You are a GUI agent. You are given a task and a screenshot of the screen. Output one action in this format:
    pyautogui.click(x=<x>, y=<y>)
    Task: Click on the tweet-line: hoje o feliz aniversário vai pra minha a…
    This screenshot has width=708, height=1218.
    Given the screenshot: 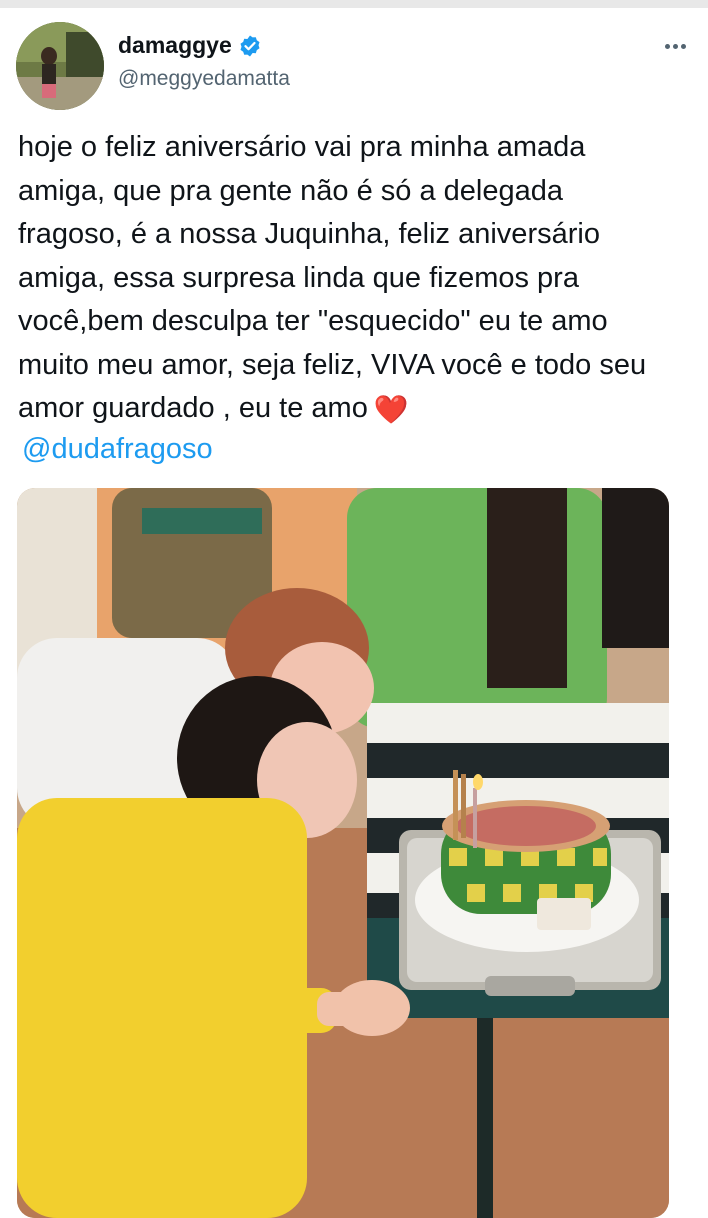 What is the action you would take?
    pyautogui.click(x=302, y=147)
    